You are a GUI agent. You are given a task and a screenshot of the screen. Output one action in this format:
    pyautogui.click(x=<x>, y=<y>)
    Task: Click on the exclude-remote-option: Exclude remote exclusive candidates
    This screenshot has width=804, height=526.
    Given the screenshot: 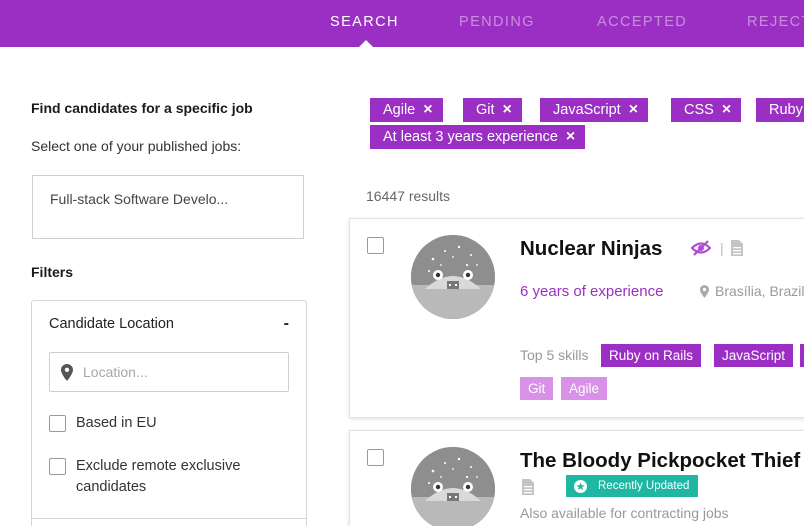 What is the action you would take?
    pyautogui.click(x=164, y=477)
    